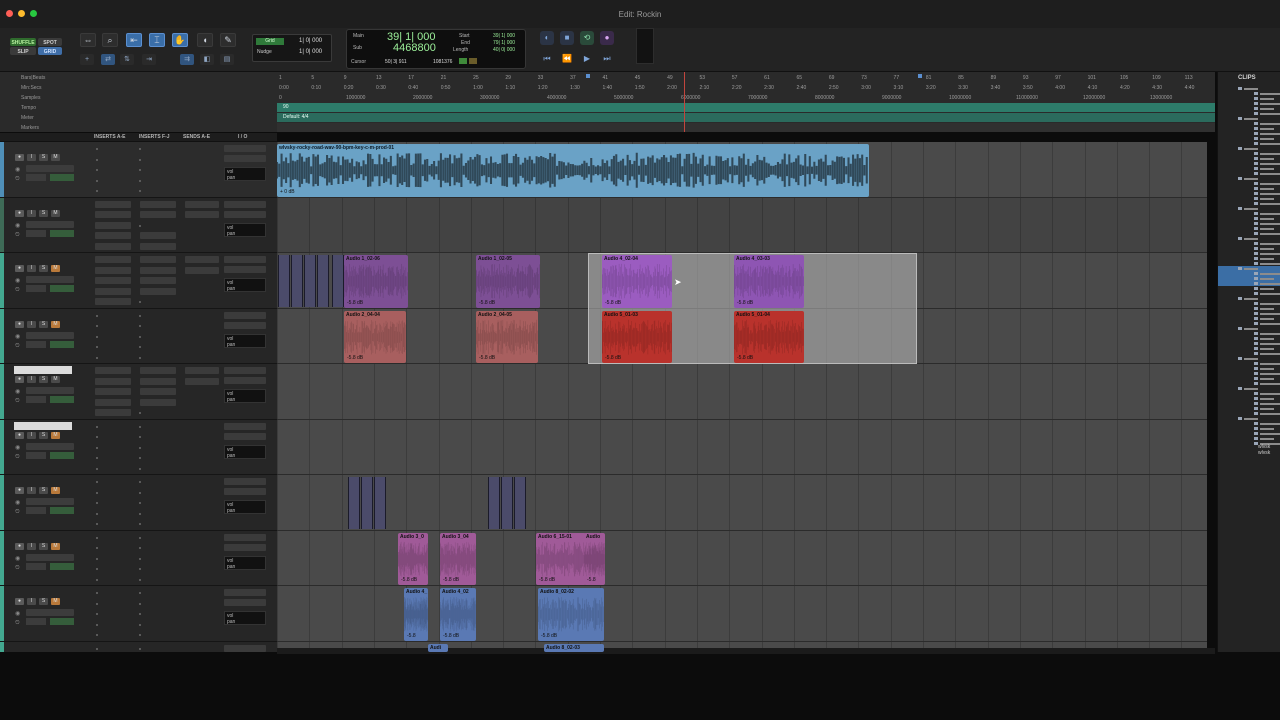 The height and width of the screenshot is (720, 1280). Describe the element at coordinates (547, 59) in the screenshot. I see `rewind-to-start-icon: ⏮` at that location.